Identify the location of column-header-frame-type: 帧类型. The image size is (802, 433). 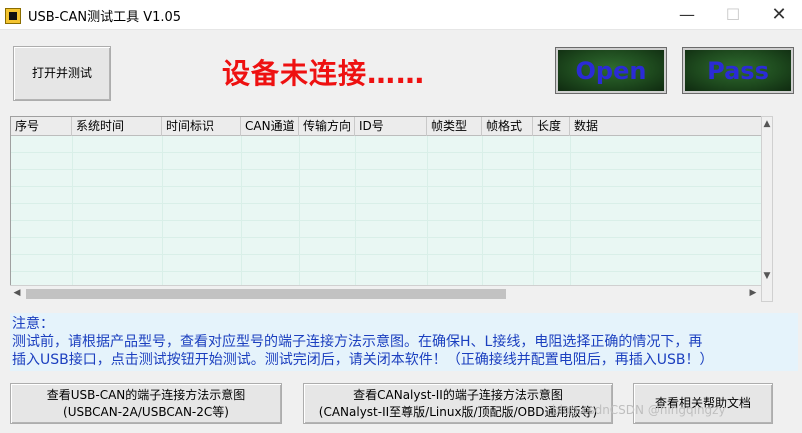
(454, 126).